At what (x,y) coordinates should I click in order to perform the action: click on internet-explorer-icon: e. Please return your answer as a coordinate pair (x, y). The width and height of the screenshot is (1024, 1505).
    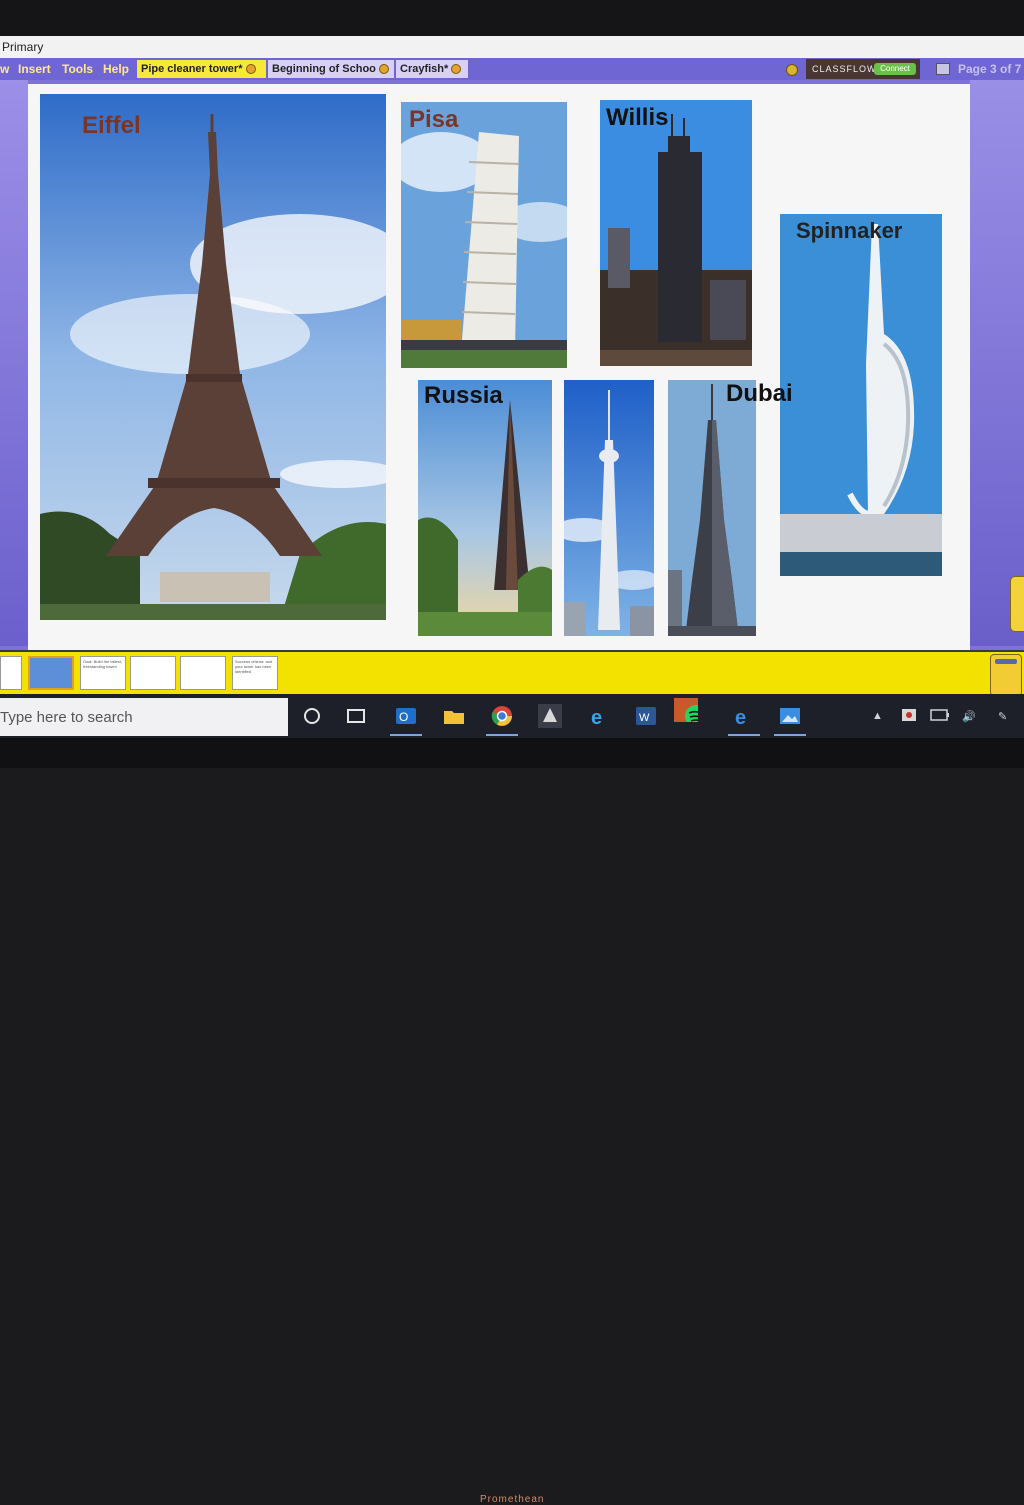
    Looking at the image, I should click on (600, 716).